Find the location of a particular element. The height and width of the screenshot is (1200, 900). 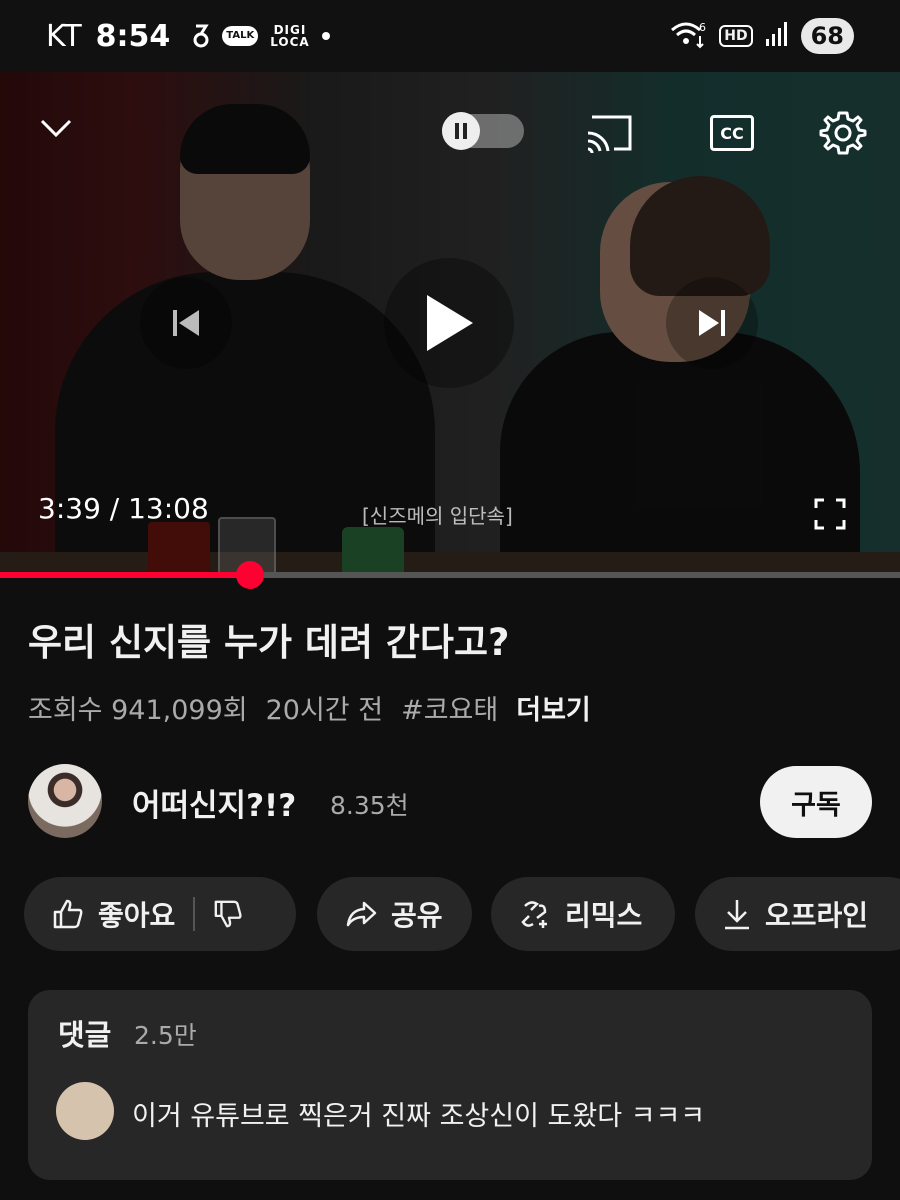

signal-icon is located at coordinates (777, 36).